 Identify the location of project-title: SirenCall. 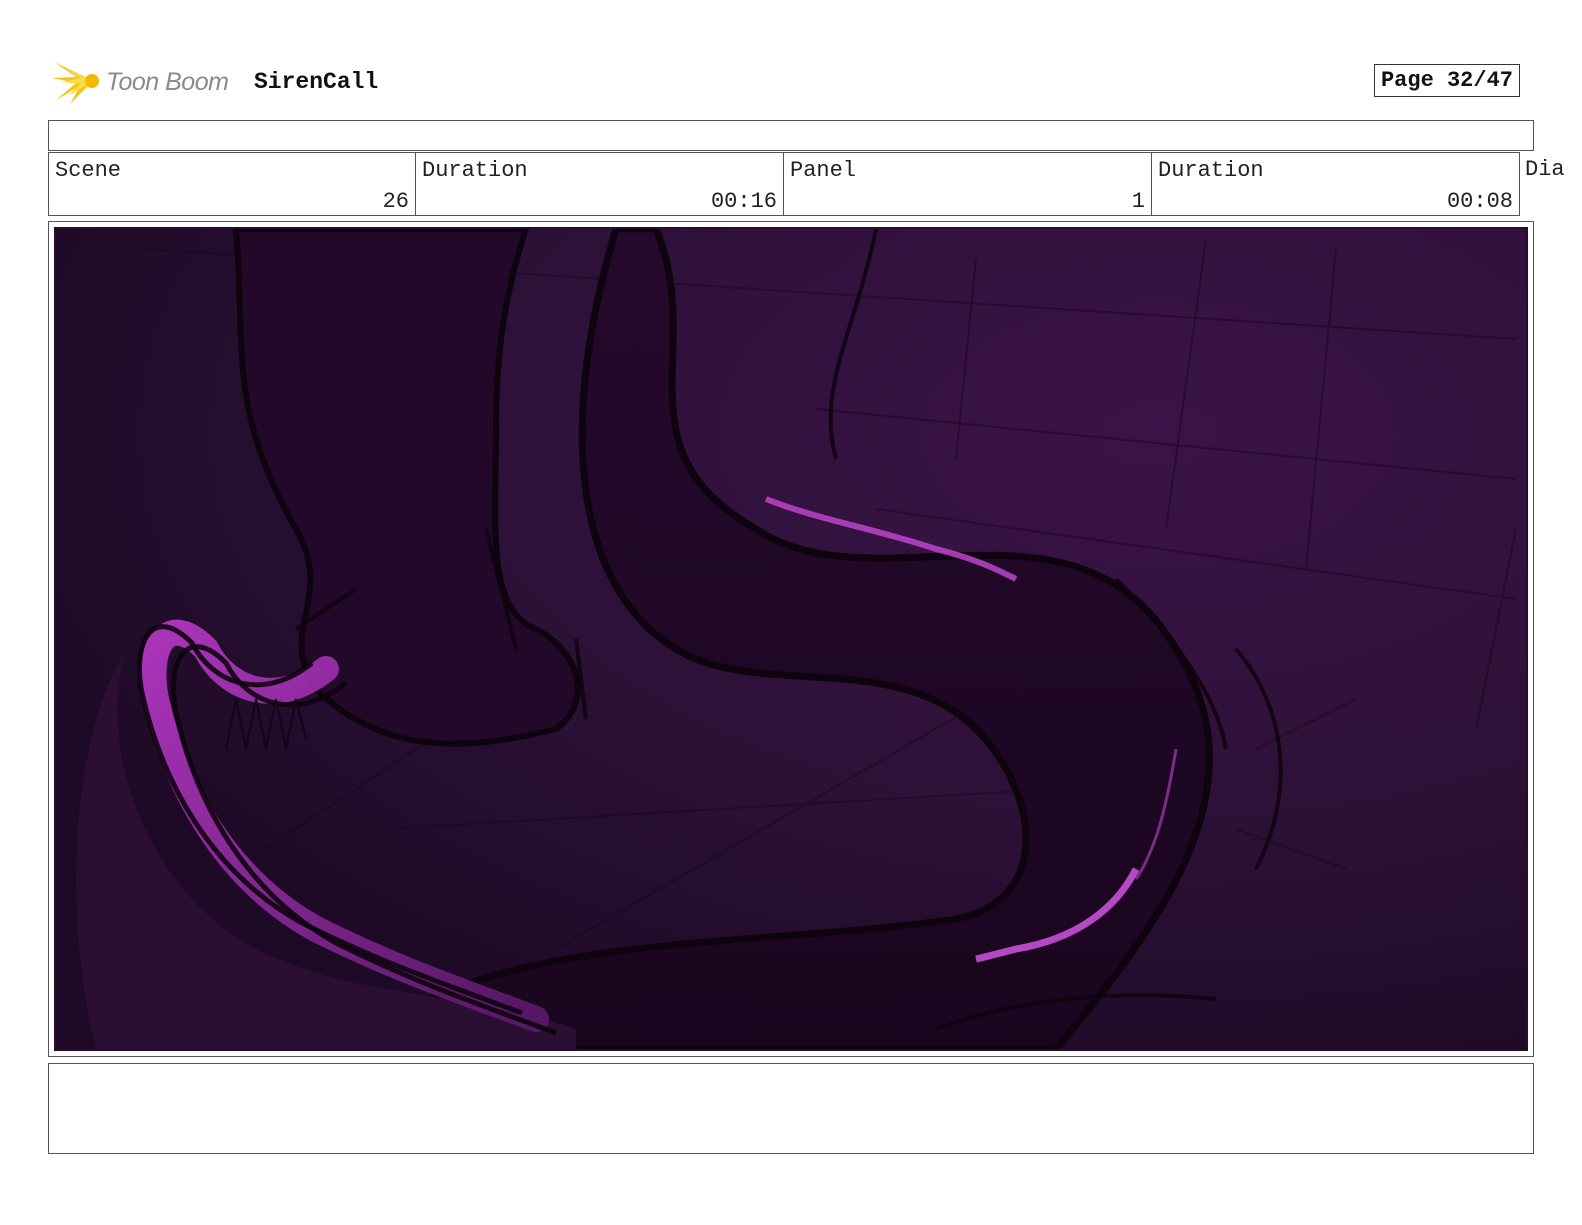
(316, 82).